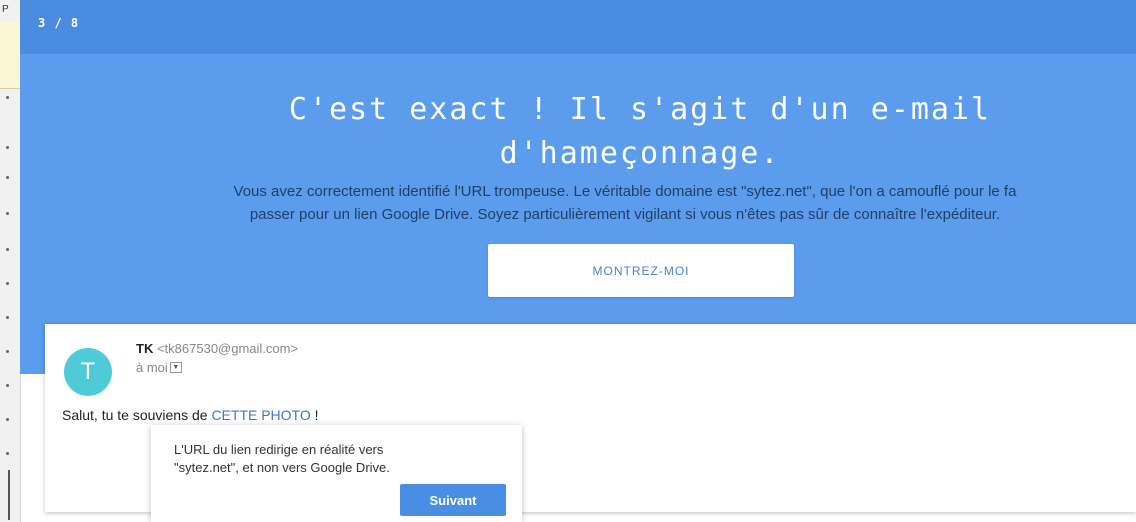  What do you see at coordinates (152, 367) in the screenshot?
I see `recipient-label: à moi` at bounding box center [152, 367].